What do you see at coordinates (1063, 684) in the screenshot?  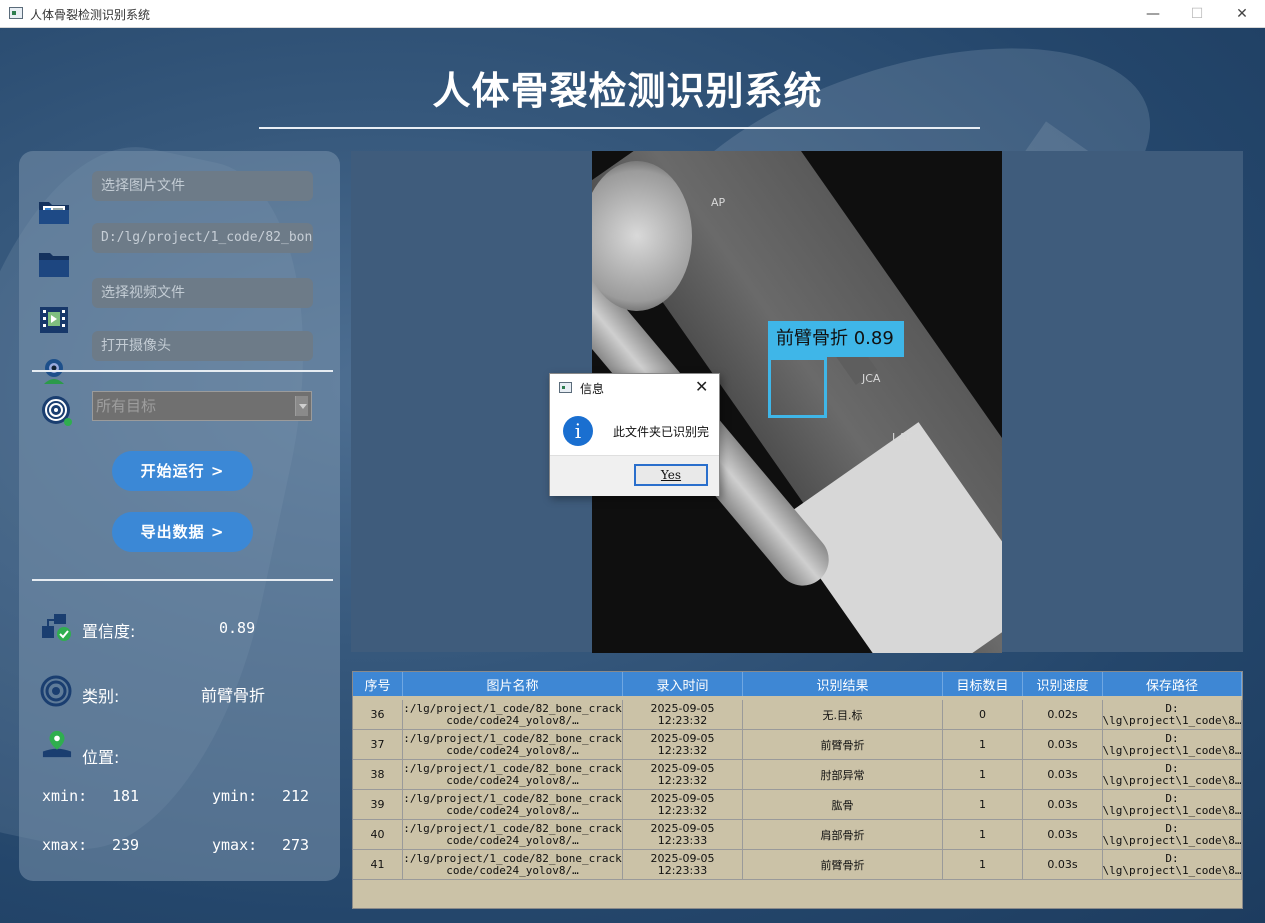 I see `column-header: 识别速度` at bounding box center [1063, 684].